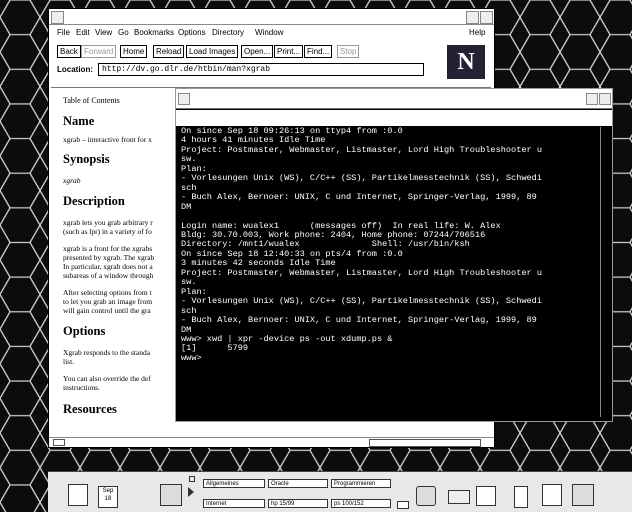 The height and width of the screenshot is (512, 632). I want to click on desc-line: presented by xgrab. The xgrab, so click(109, 257).